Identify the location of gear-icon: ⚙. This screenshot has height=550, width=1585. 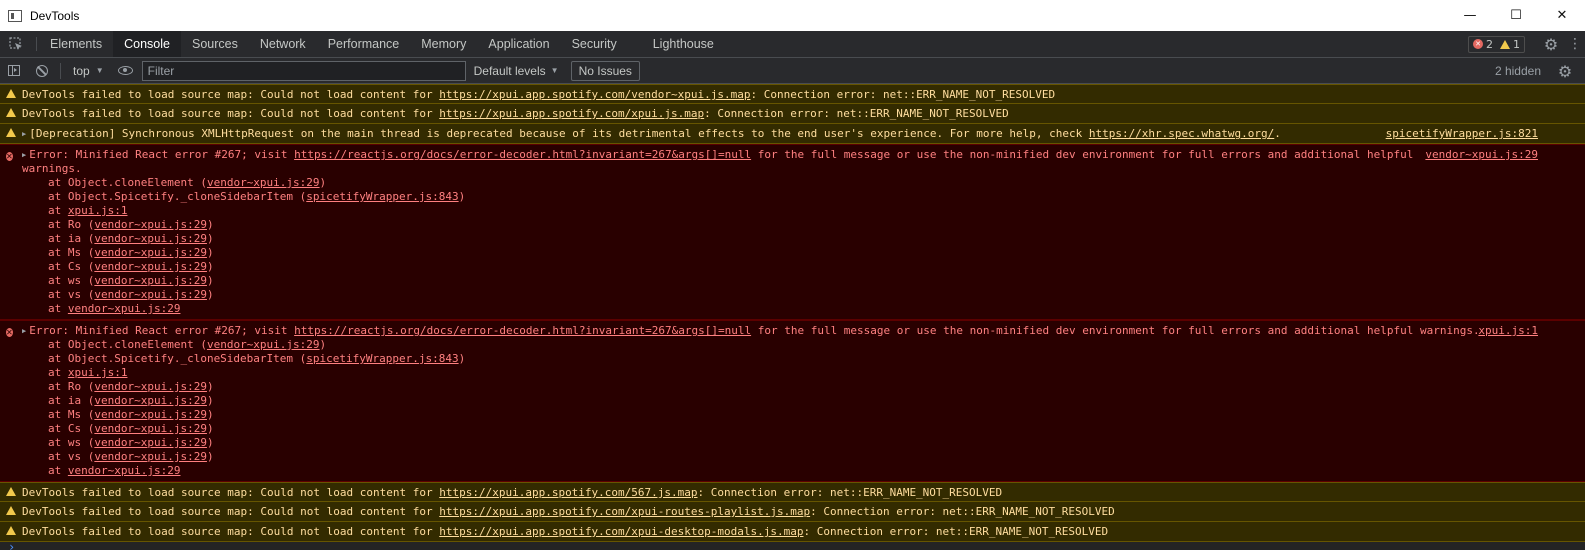
(1551, 44).